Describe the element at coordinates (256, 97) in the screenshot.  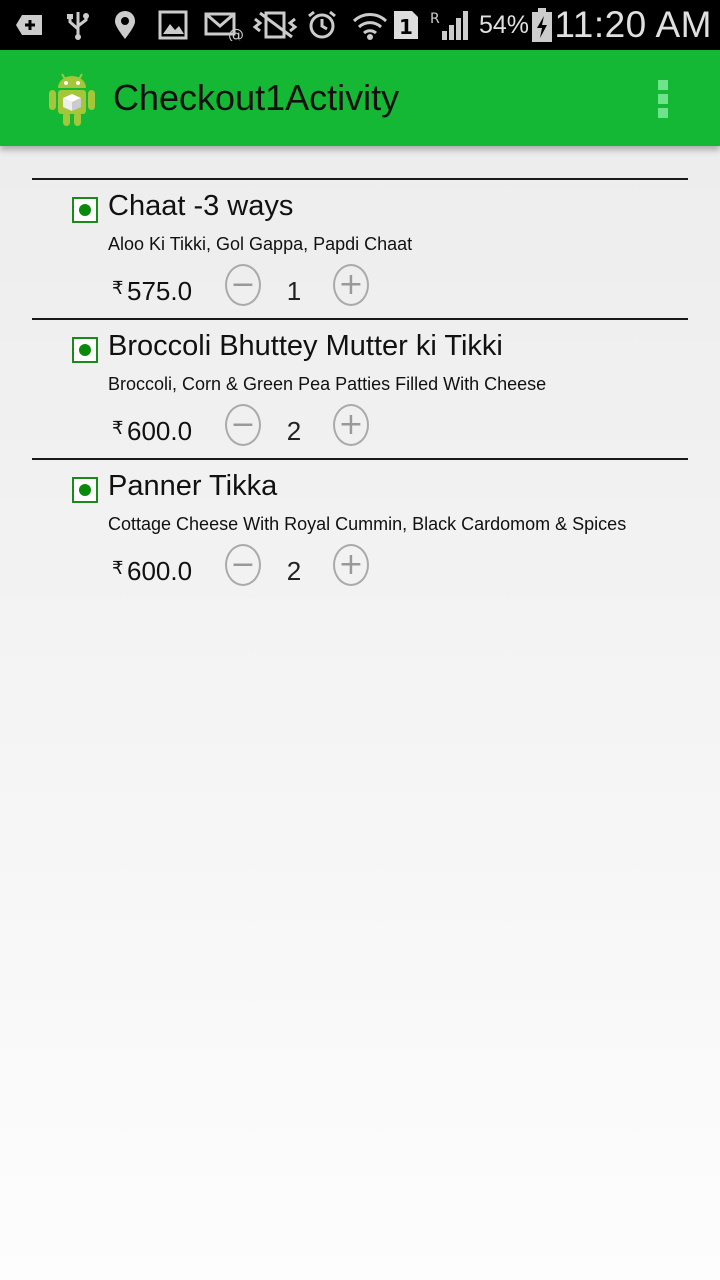
I see `page-title: Checkout1Activity` at that location.